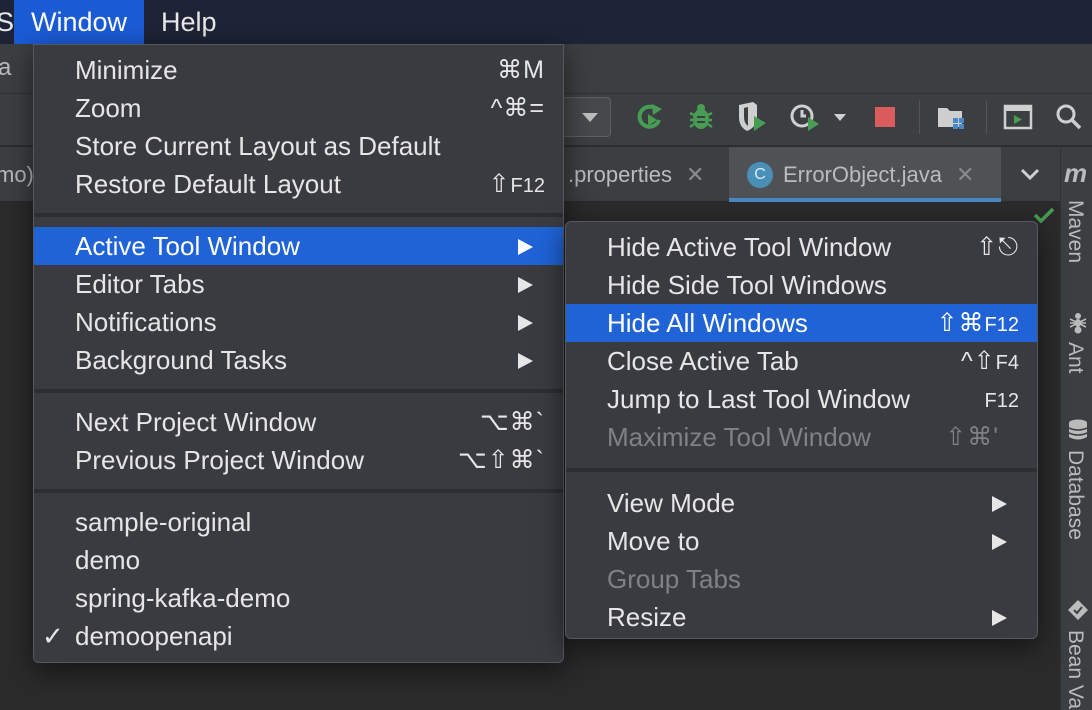  I want to click on menu-item-hide-side-tool-windows: Hide Side Tool Windows, so click(801, 285).